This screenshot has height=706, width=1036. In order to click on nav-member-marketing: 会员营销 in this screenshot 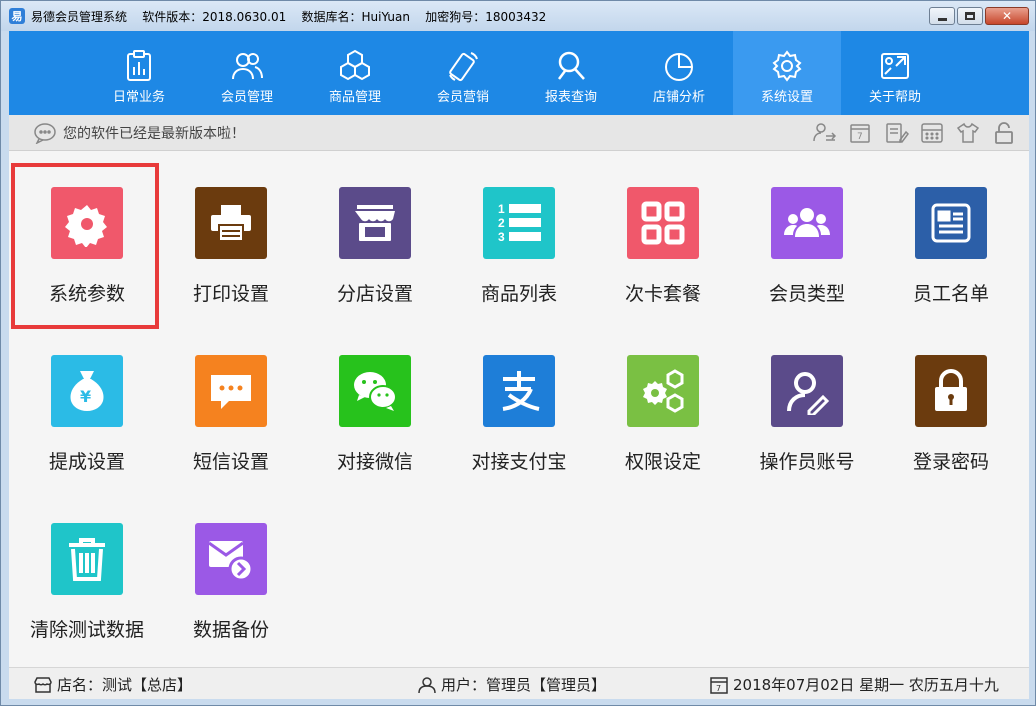, I will do `click(463, 73)`.